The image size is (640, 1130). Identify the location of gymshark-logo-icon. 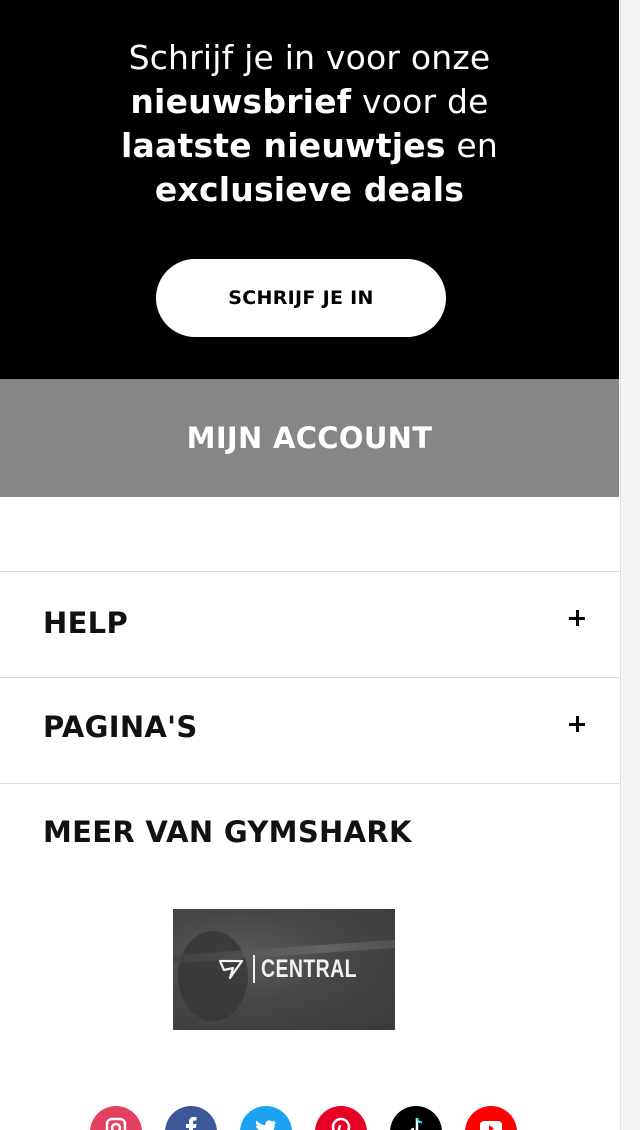
(231, 969).